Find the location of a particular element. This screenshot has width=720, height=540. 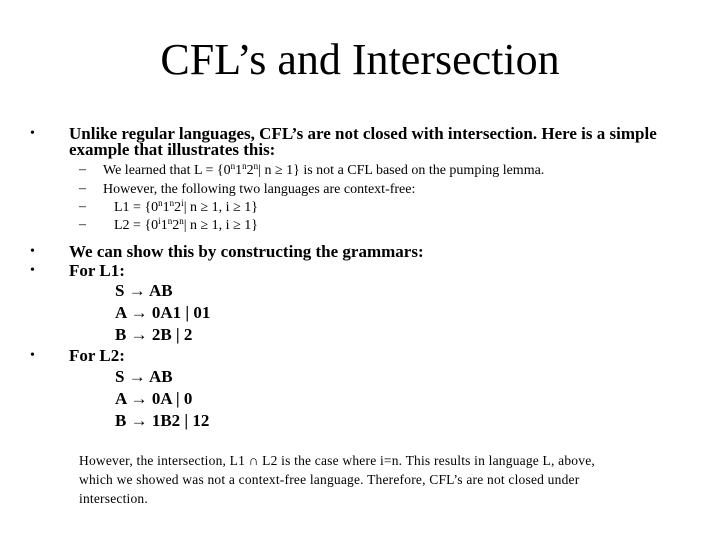

grammar-l2-rule-a: A → 0A | 0 is located at coordinates (154, 398).